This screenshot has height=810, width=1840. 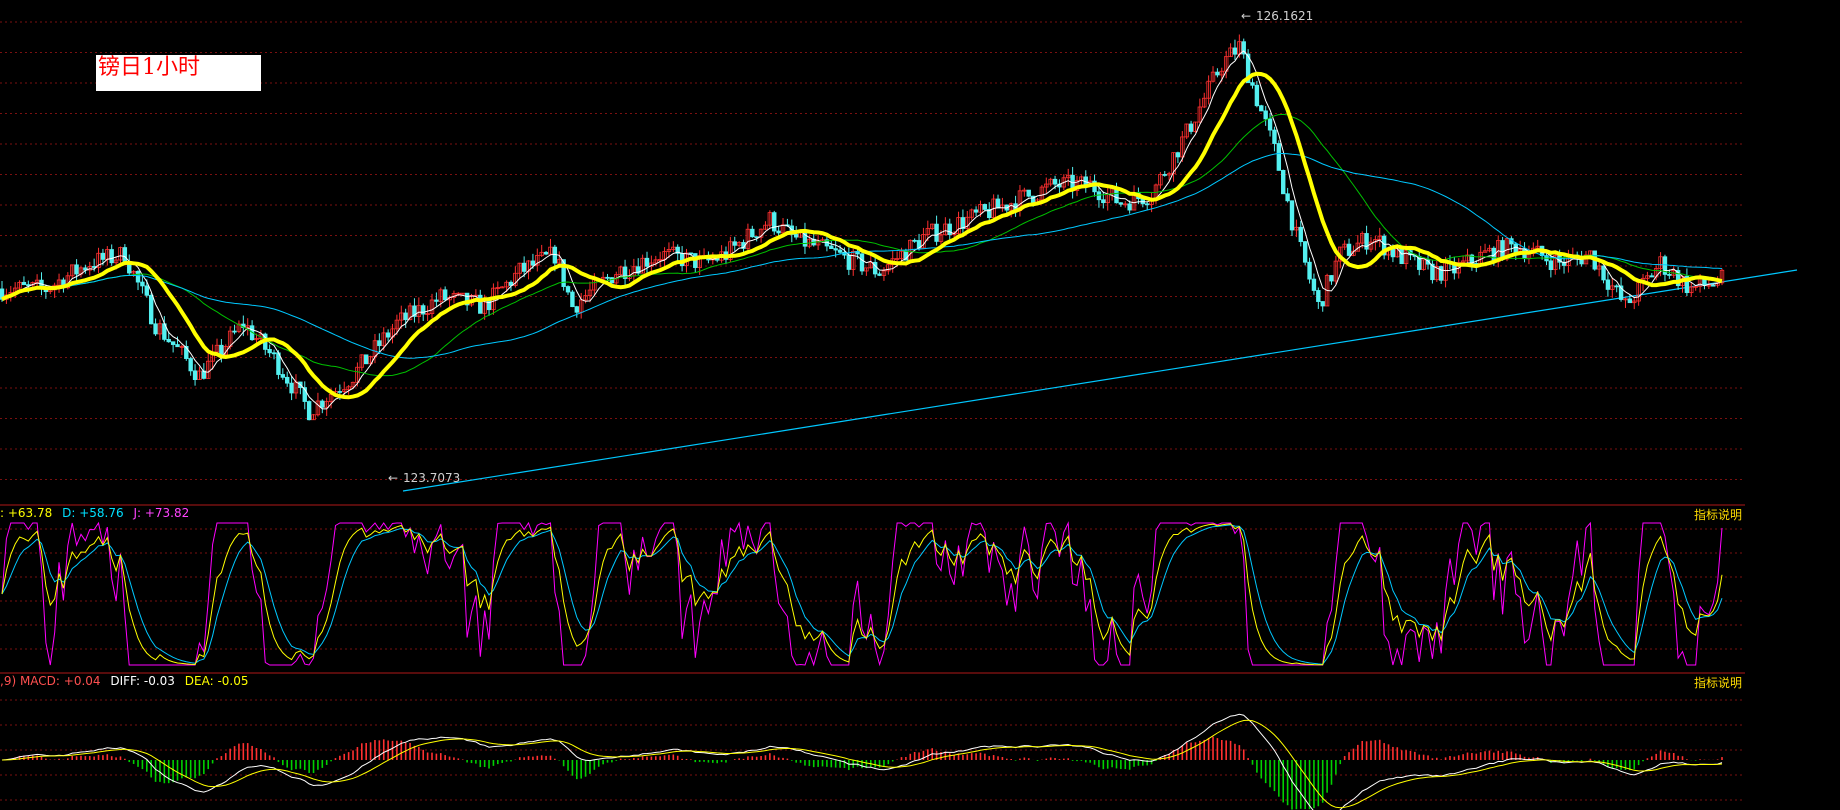 What do you see at coordinates (862, 761) in the screenshot?
I see `macd-lines` at bounding box center [862, 761].